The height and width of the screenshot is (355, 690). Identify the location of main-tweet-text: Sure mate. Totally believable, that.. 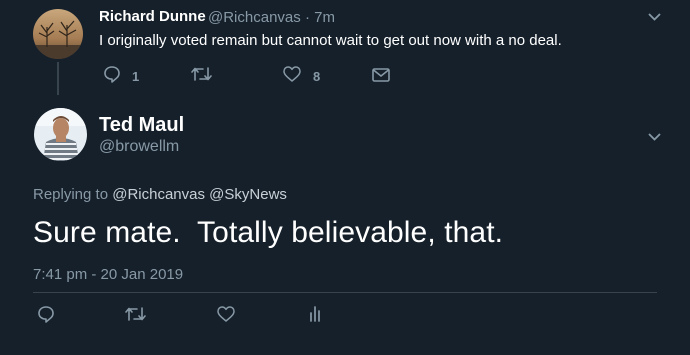
(268, 232).